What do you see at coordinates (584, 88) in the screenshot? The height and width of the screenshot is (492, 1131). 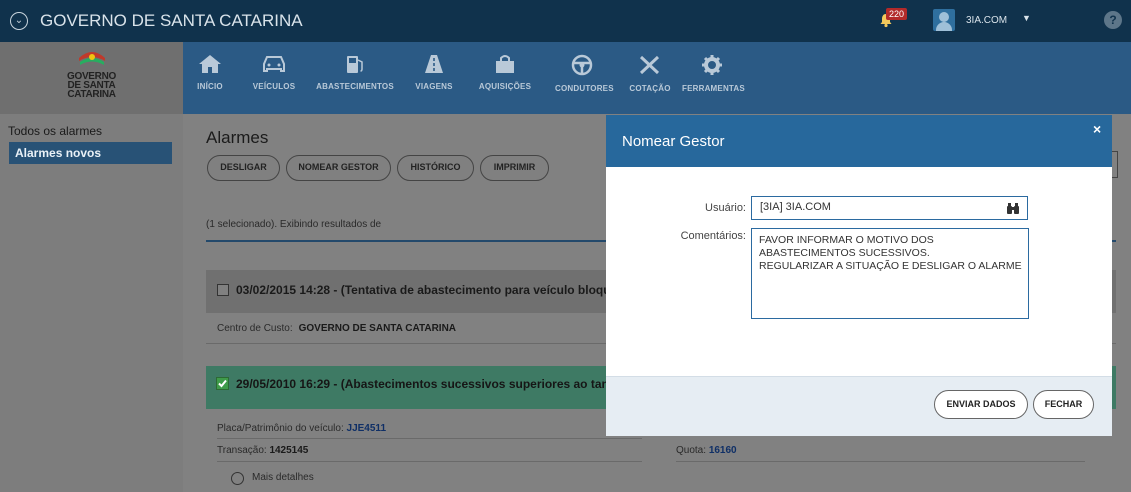 I see `nav-label: CONDUTORES` at bounding box center [584, 88].